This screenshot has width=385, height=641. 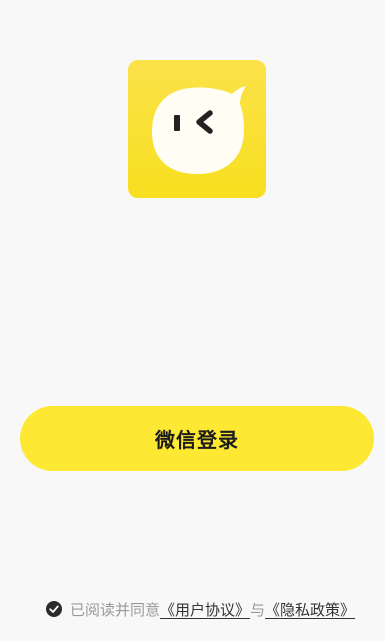 I want to click on chat-bubble-face-icon, so click(x=199, y=130).